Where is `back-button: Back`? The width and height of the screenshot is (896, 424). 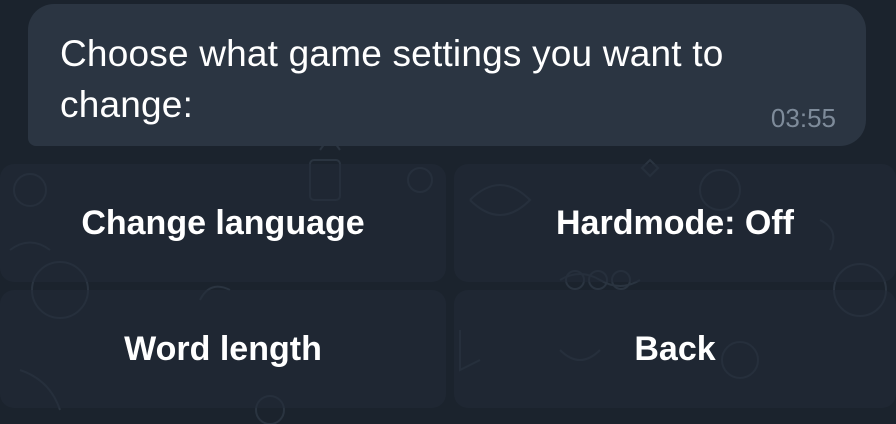 back-button: Back is located at coordinates (675, 349).